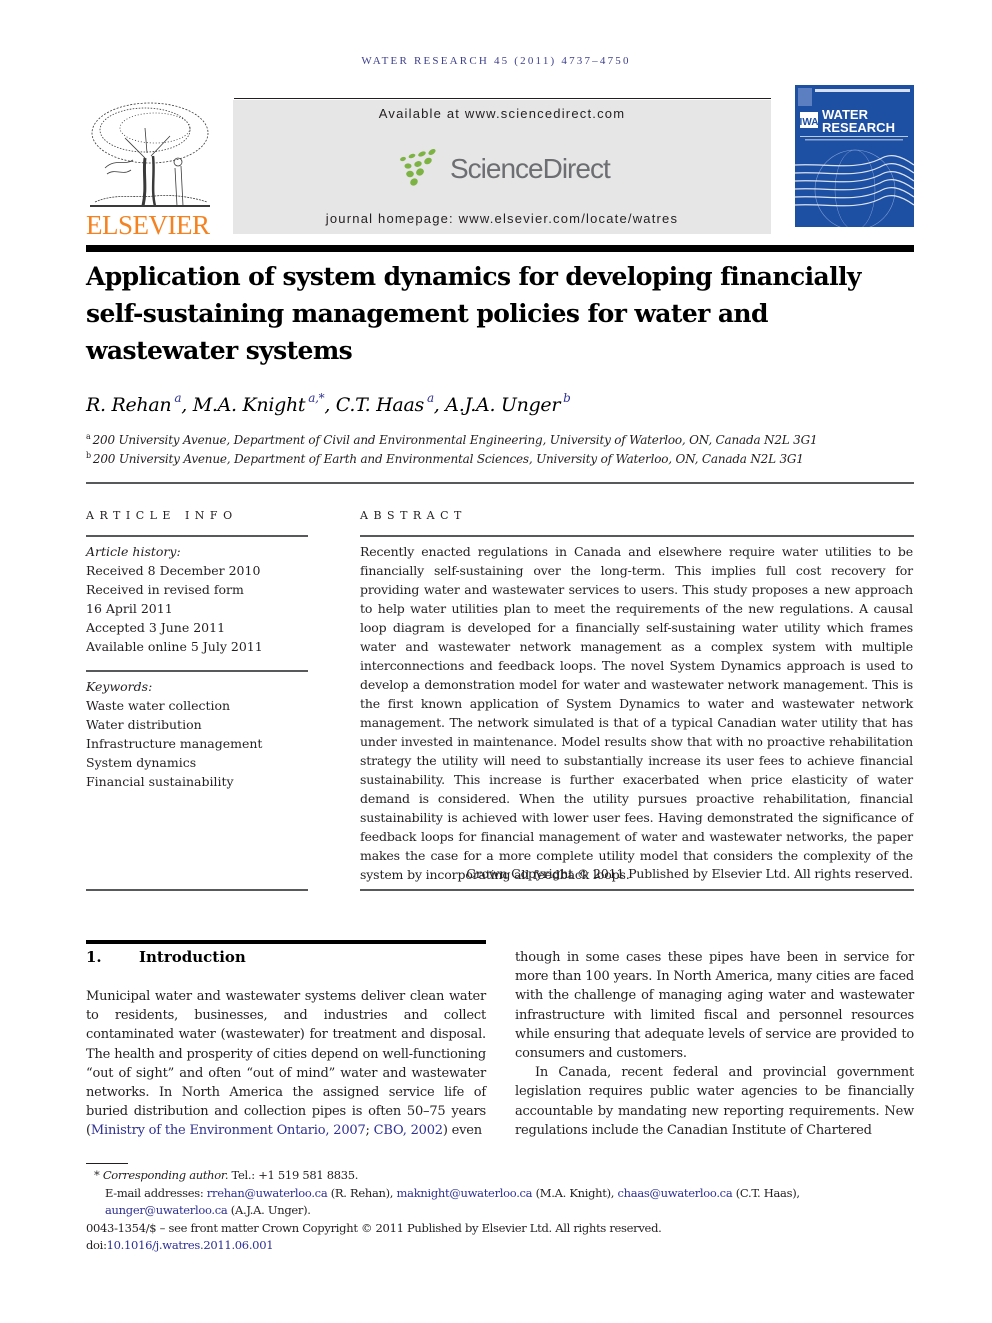 The width and height of the screenshot is (992, 1323). I want to click on email-link: aunger@uwaterloo.ca, so click(166, 1210).